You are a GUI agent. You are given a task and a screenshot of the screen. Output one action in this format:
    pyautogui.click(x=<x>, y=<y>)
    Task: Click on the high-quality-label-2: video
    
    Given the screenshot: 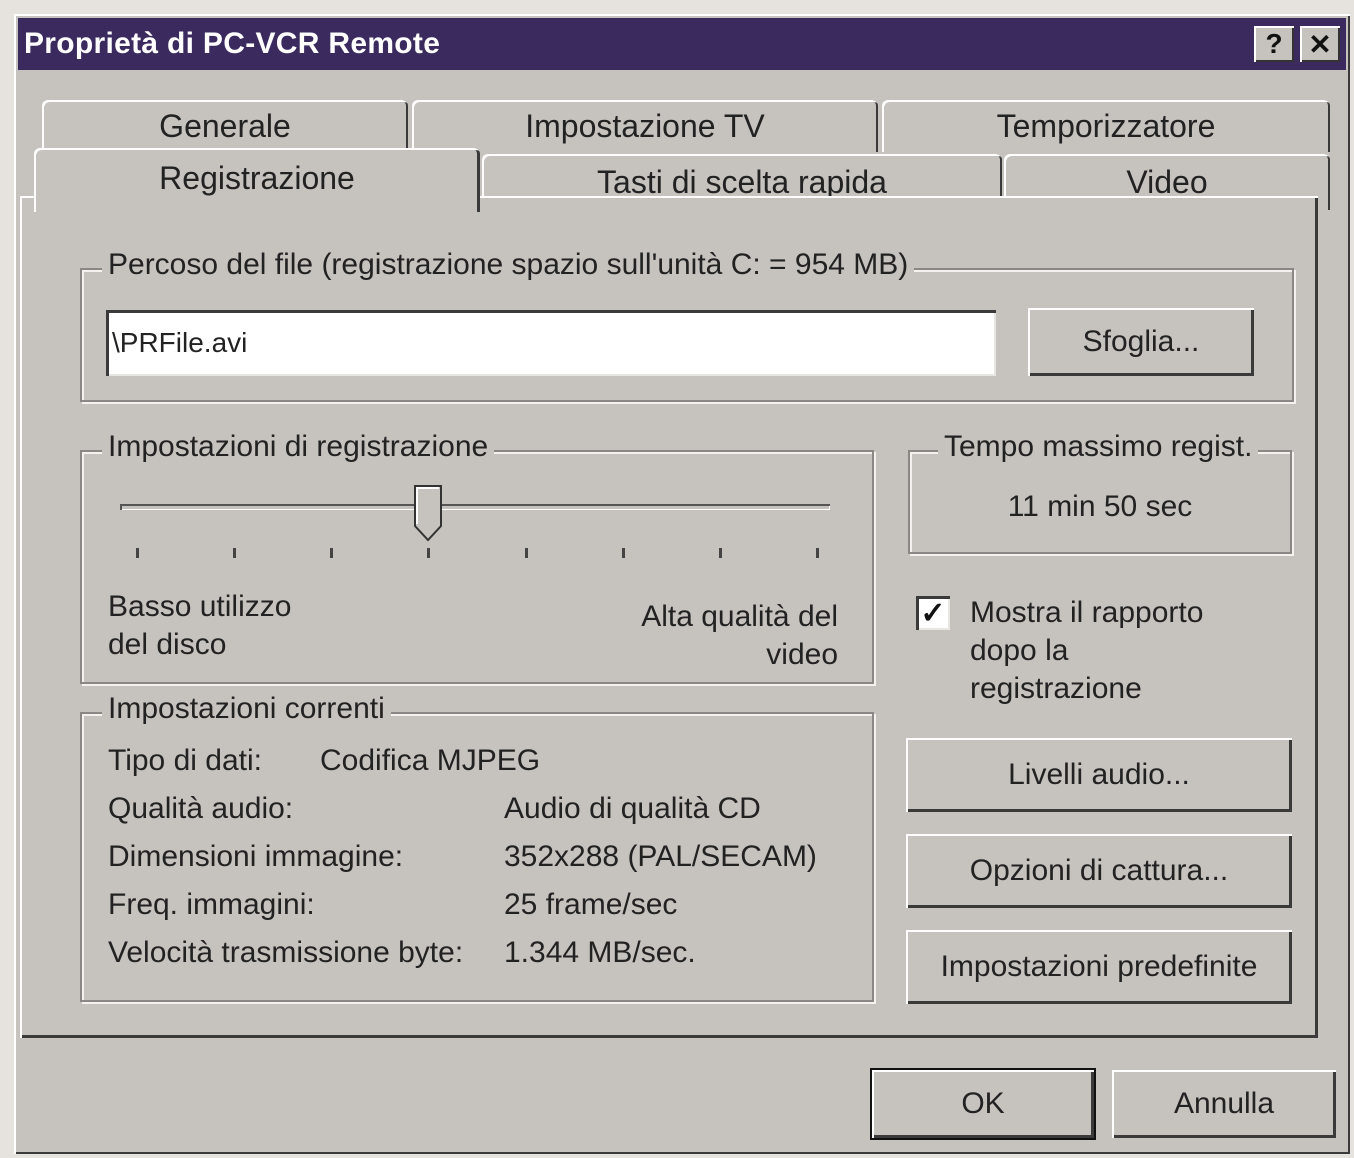 What is the action you would take?
    pyautogui.click(x=802, y=654)
    